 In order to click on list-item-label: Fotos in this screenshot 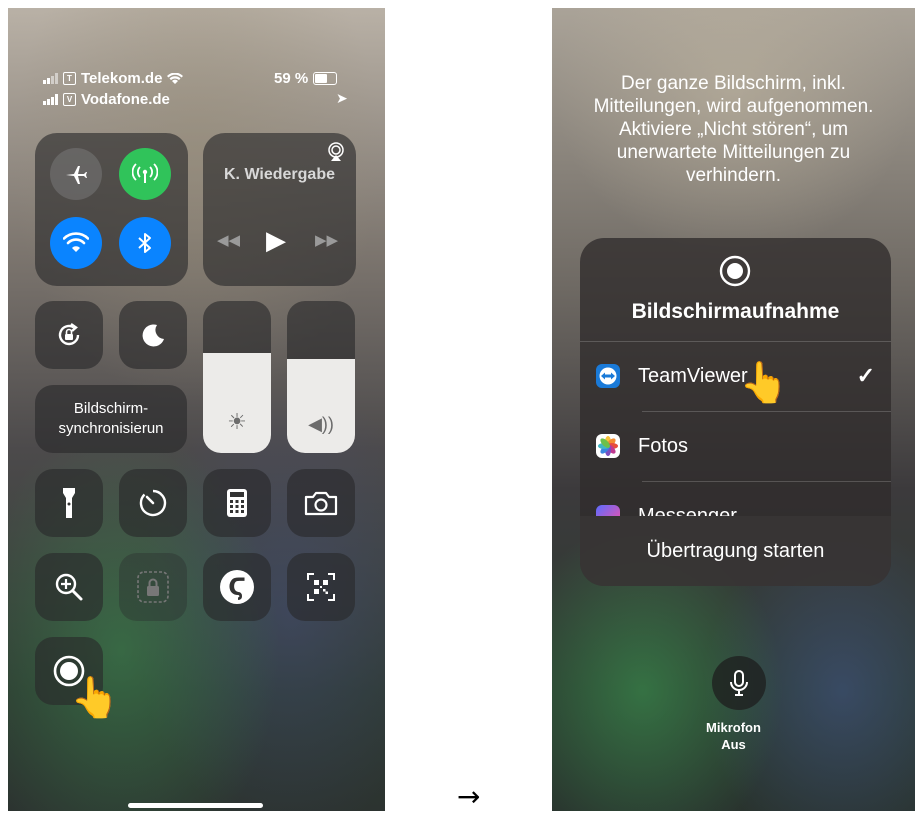, I will do `click(663, 445)`.